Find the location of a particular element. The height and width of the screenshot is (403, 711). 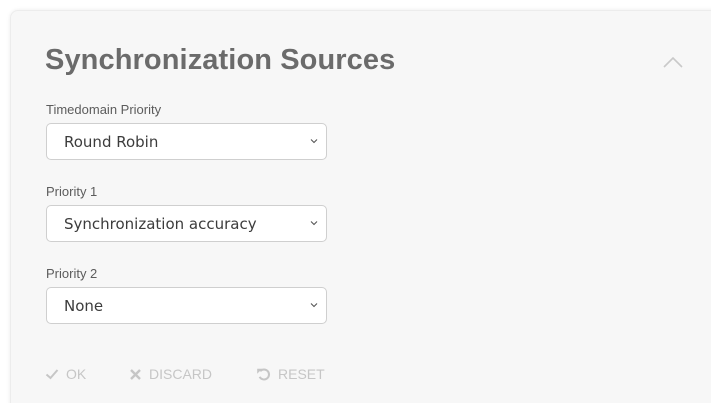

chevron-up-icon is located at coordinates (673, 62).